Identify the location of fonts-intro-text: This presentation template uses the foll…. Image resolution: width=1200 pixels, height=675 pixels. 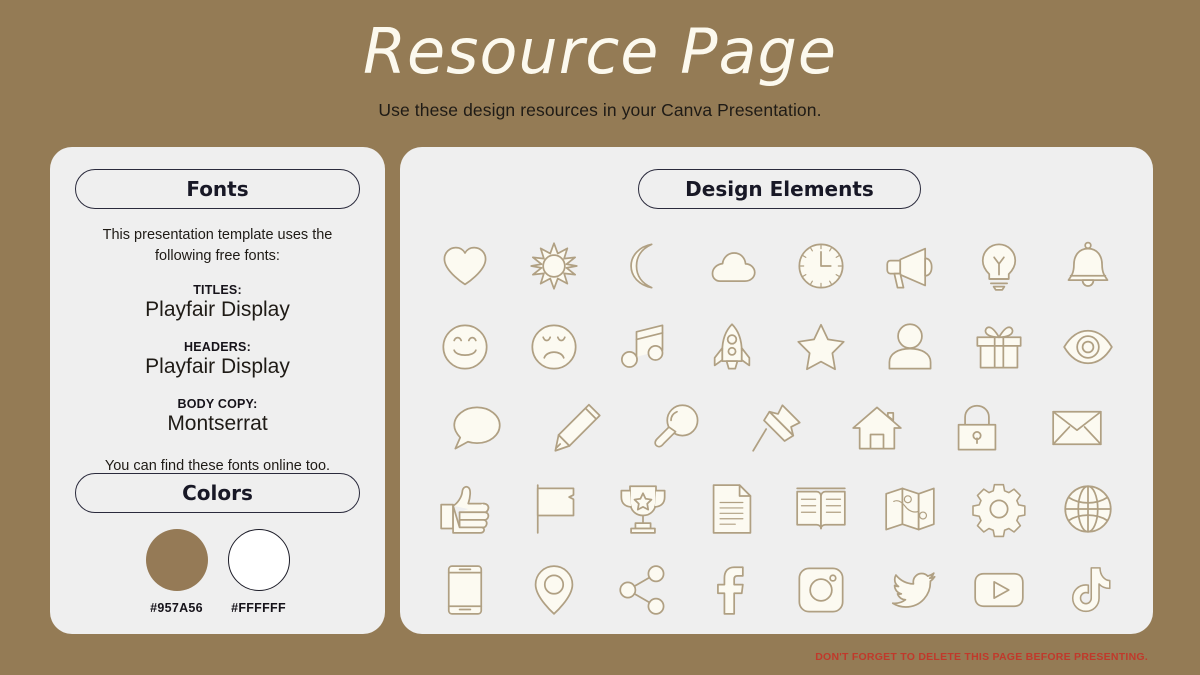
(217, 245).